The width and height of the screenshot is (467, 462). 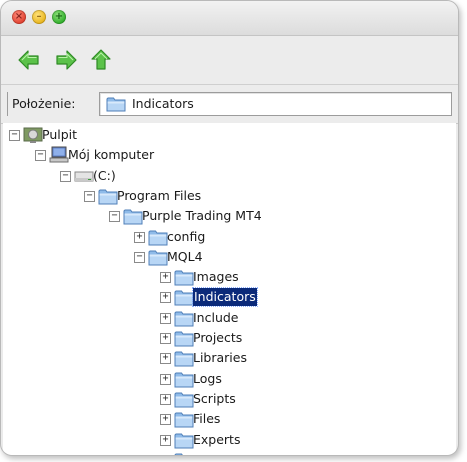 What do you see at coordinates (59, 155) in the screenshot?
I see `computer-icon` at bounding box center [59, 155].